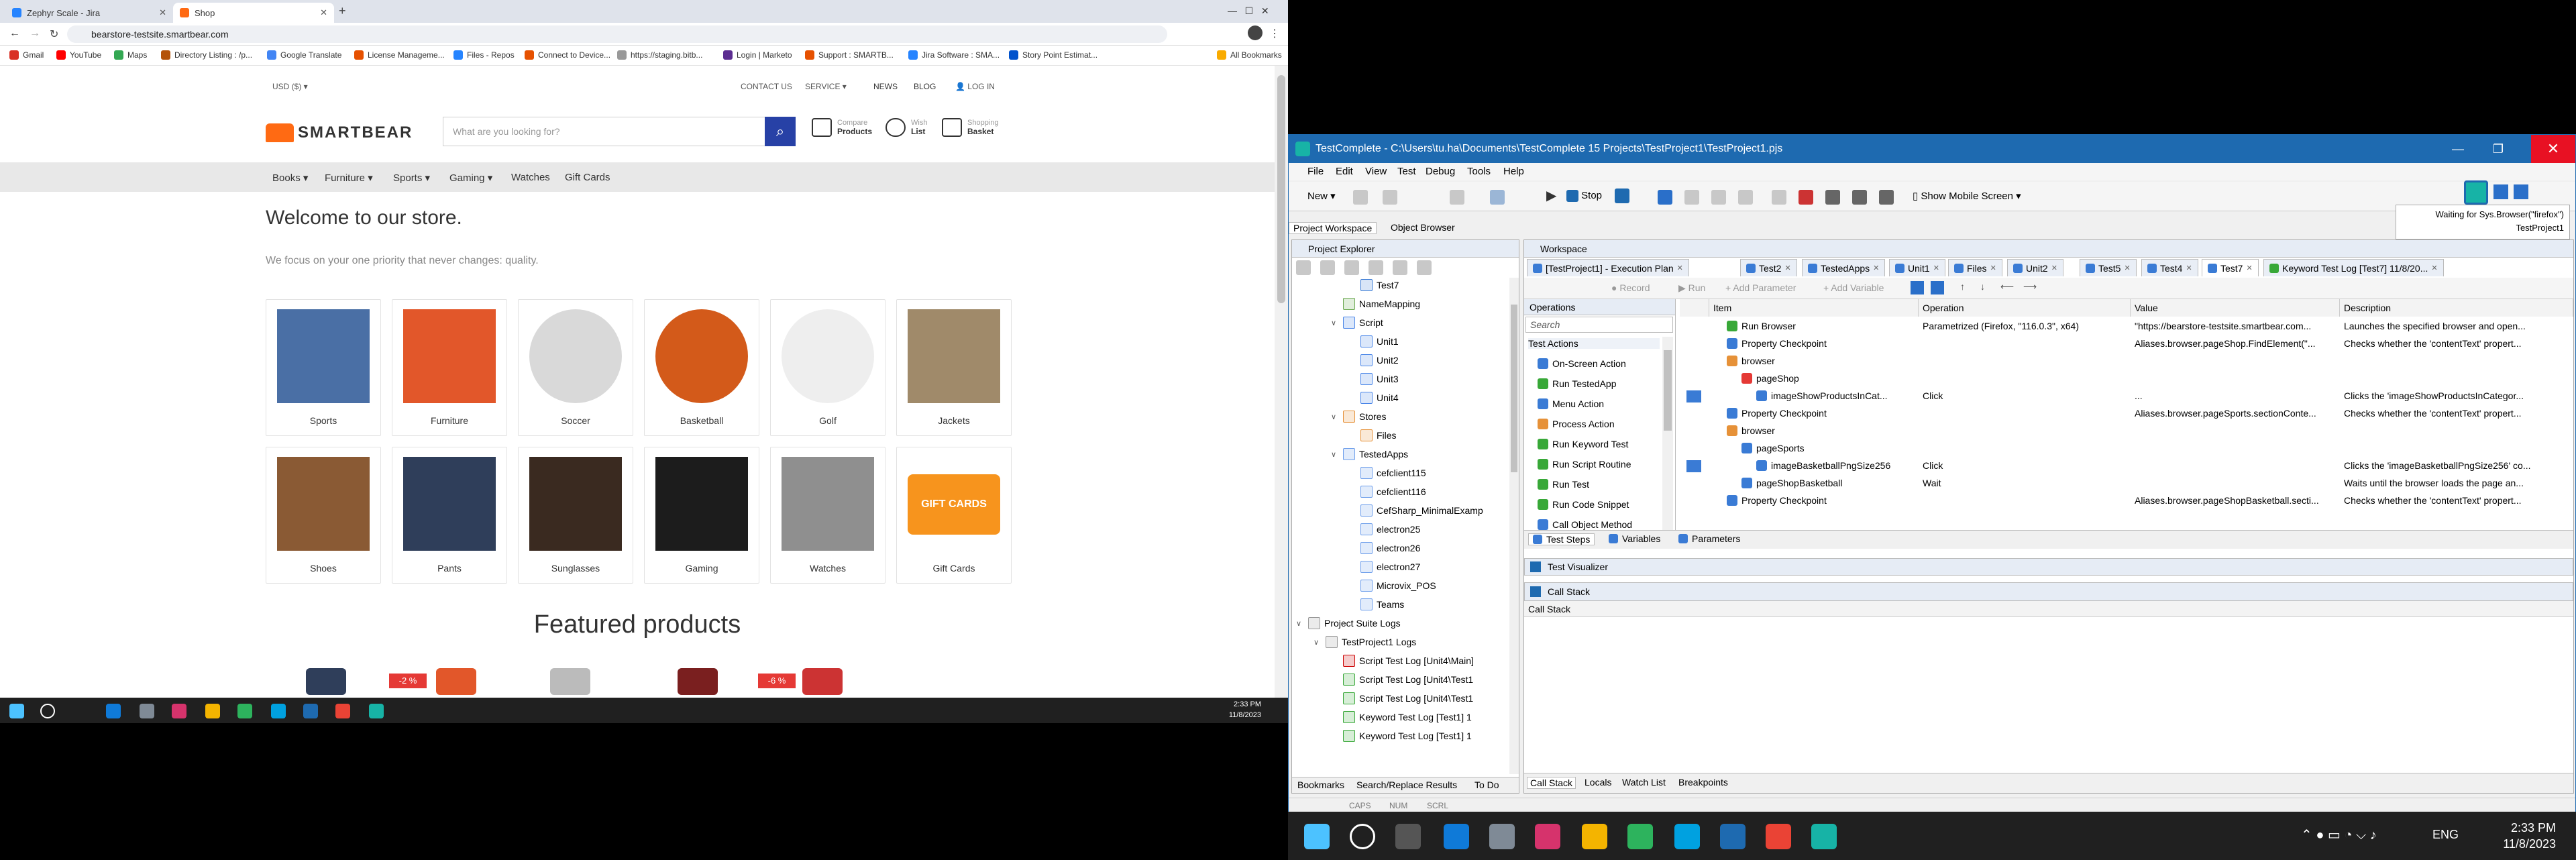  I want to click on show-mobile-screen-button: ▯ Show Mobile Screen ▾, so click(1967, 196).